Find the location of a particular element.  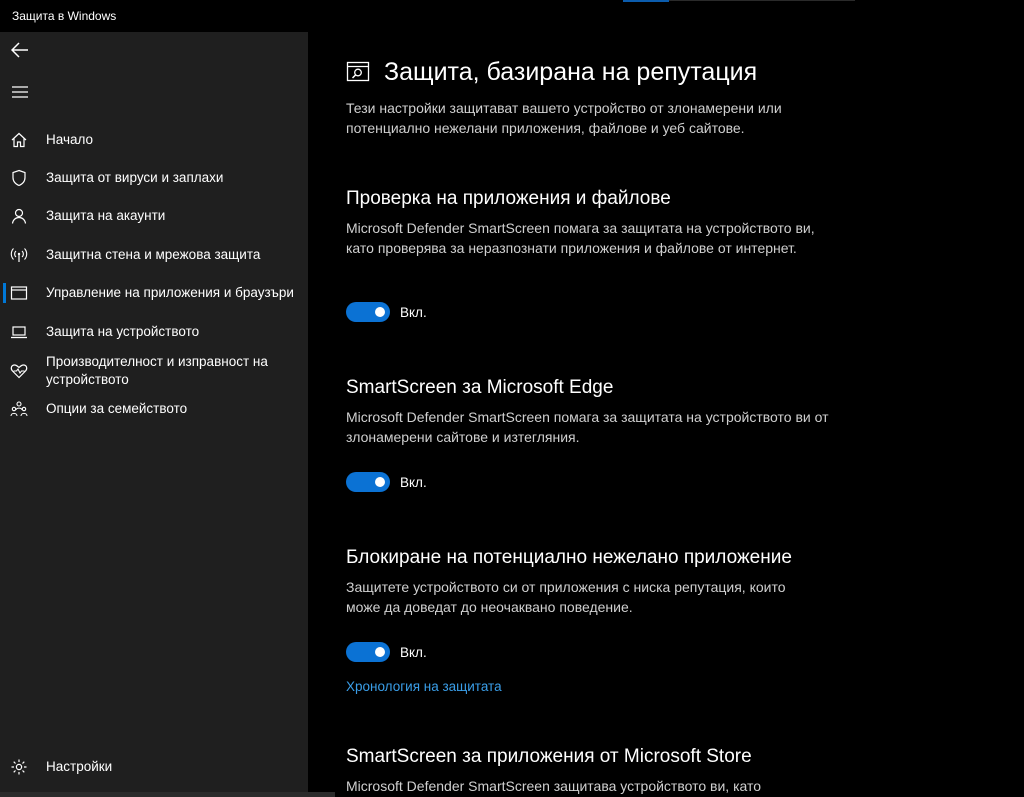

title-accent-line is located at coordinates (646, 1).